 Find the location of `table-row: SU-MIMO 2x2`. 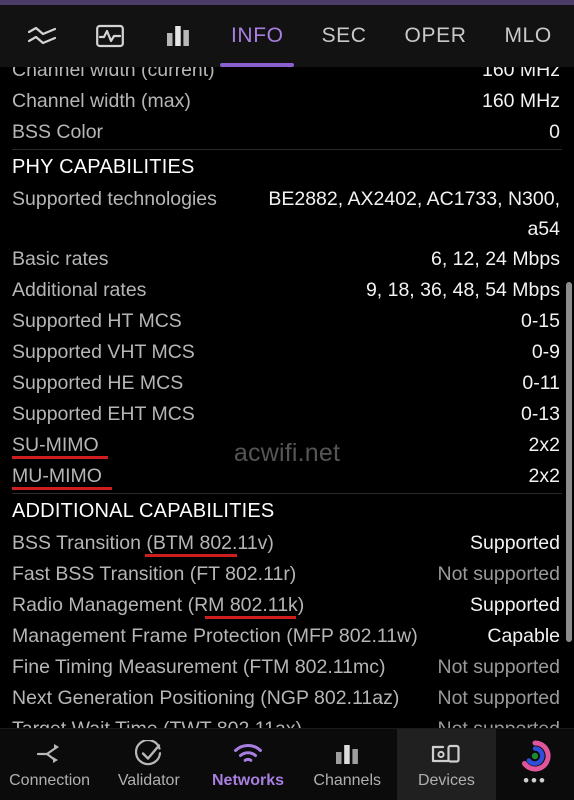

table-row: SU-MIMO 2x2 is located at coordinates (287, 445).